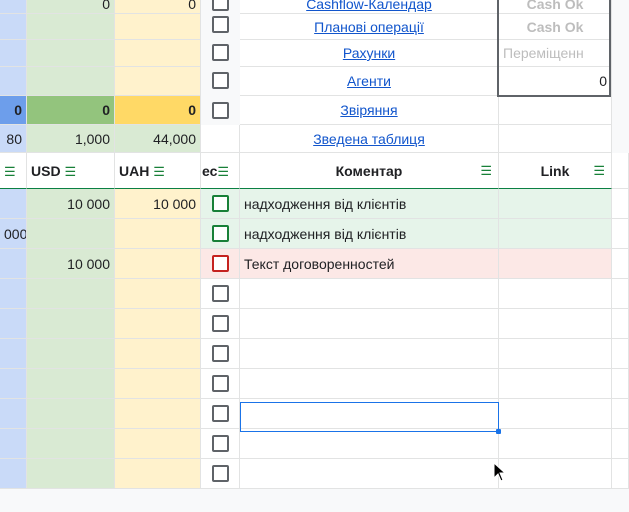 This screenshot has width=629, height=512. I want to click on header-usd: USD ☰, so click(71, 171).